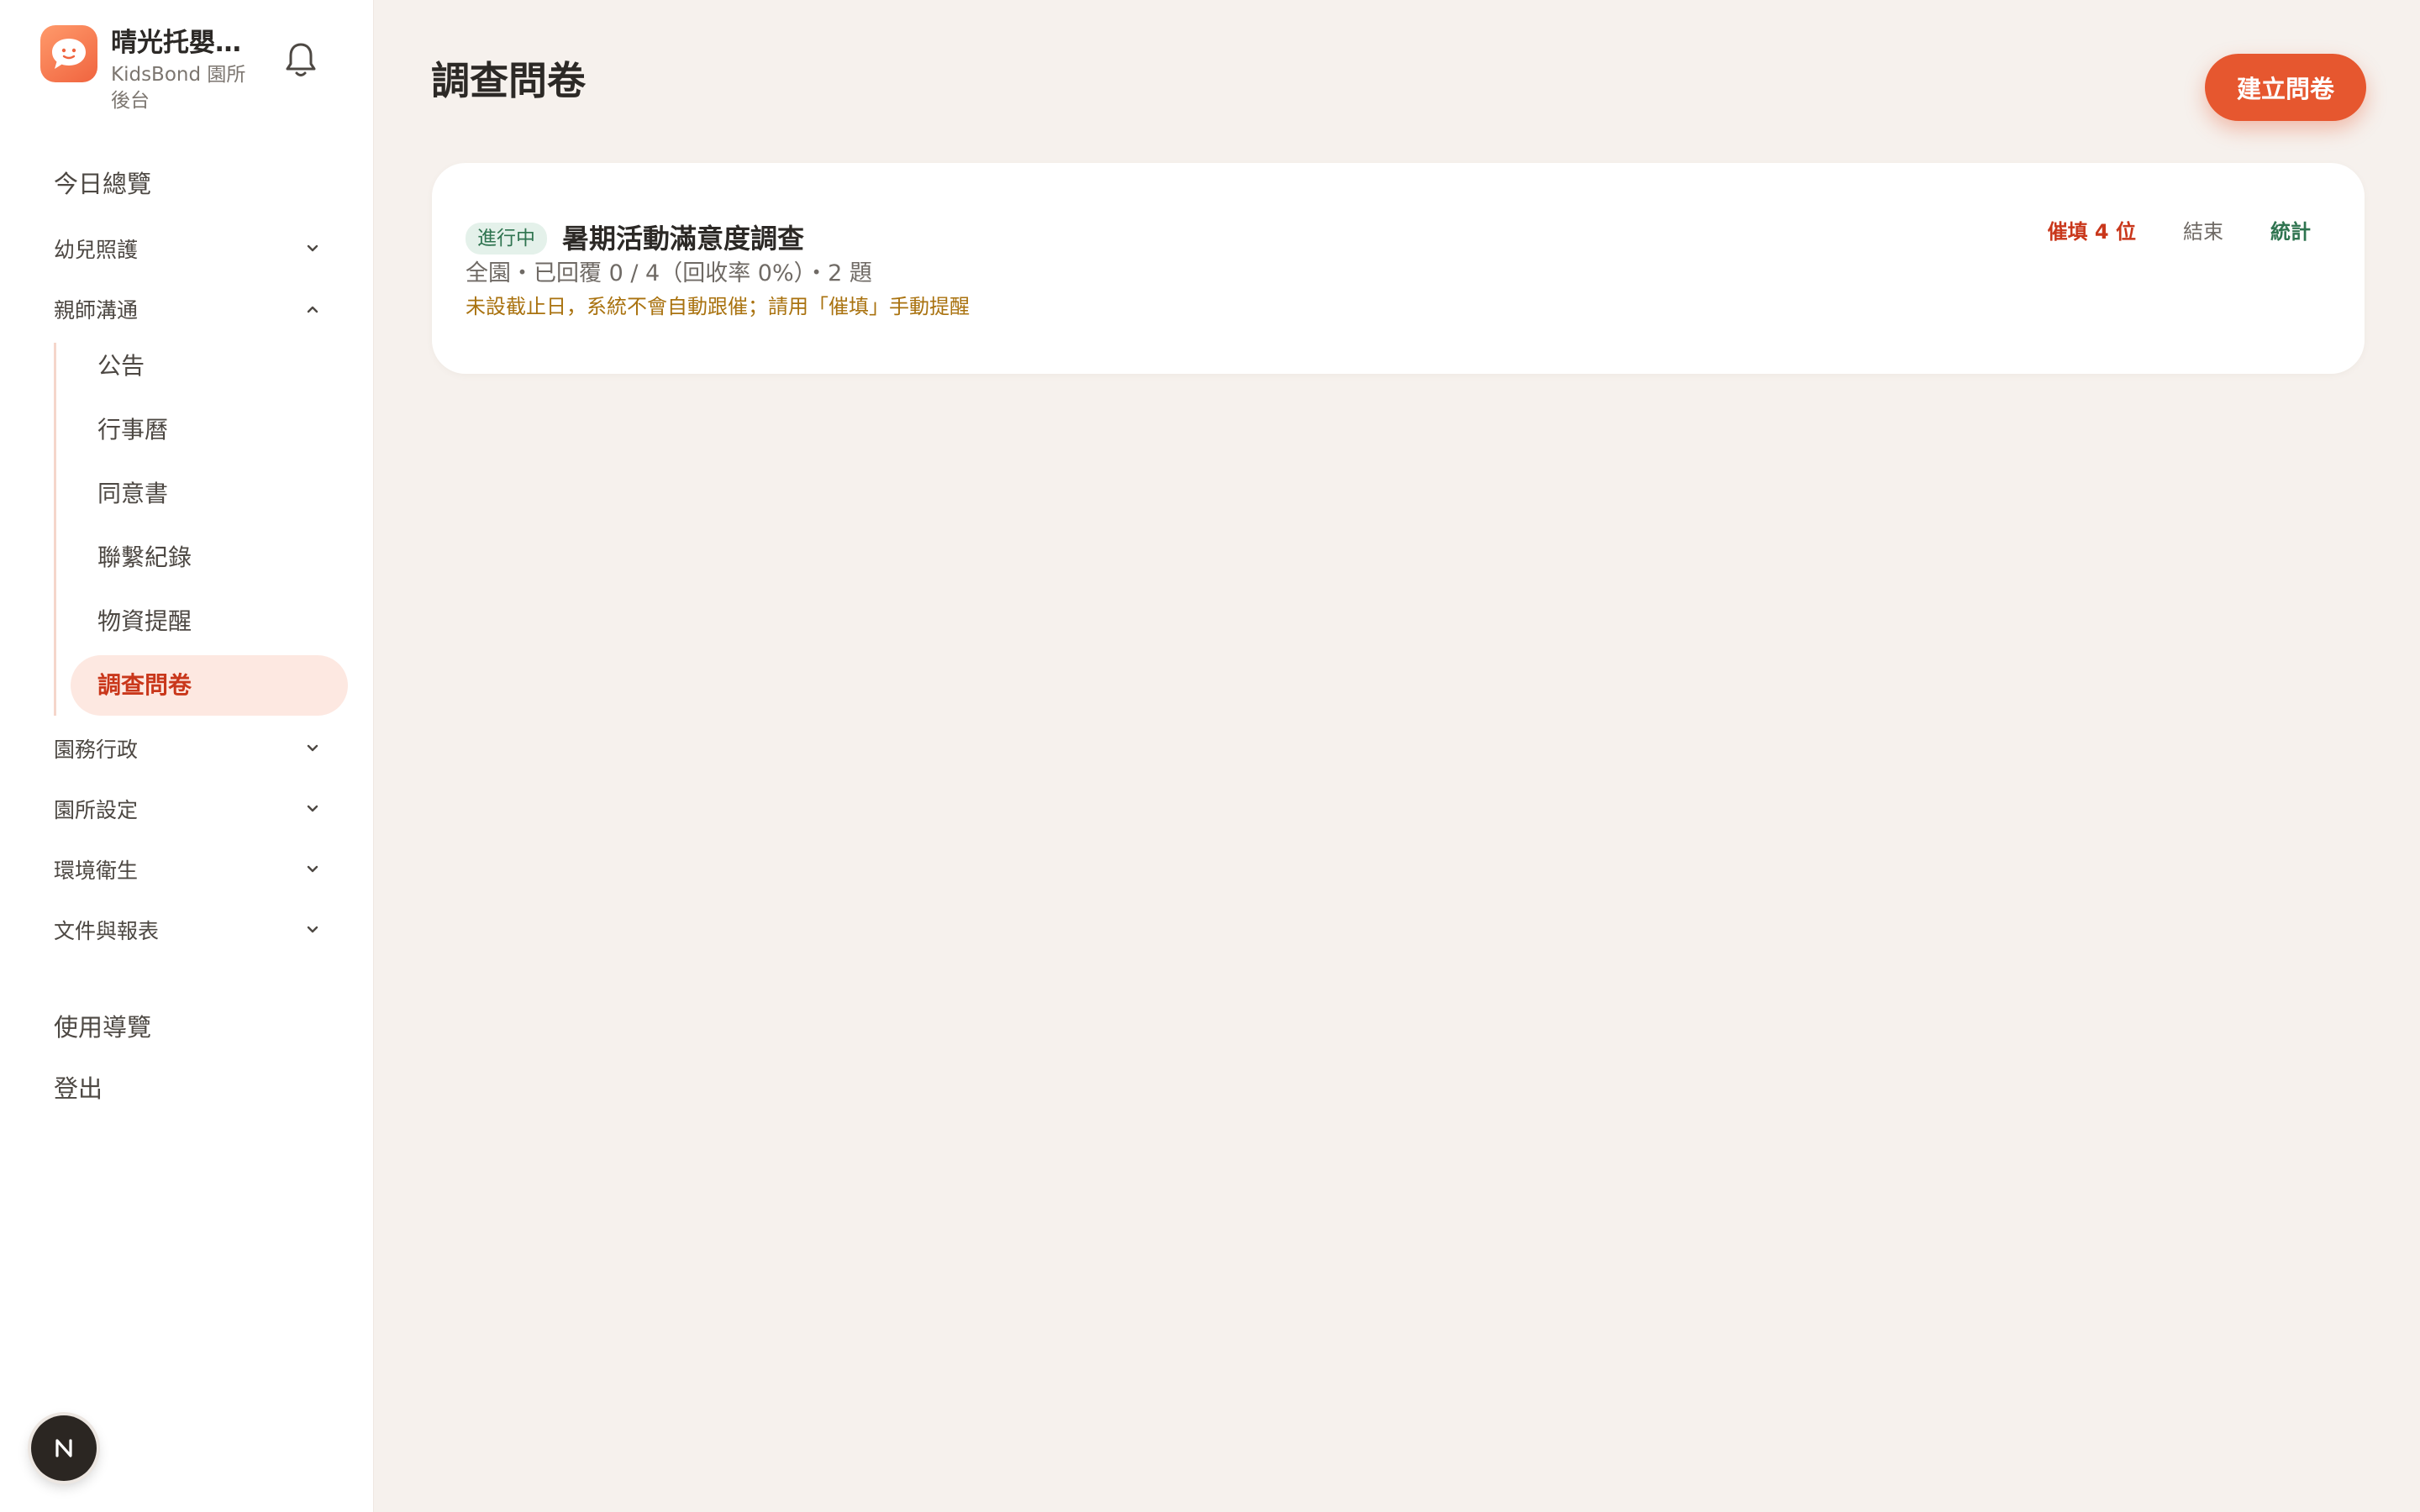 This screenshot has width=2420, height=1512. What do you see at coordinates (509, 80) in the screenshot?
I see `page-title: 調查問卷` at bounding box center [509, 80].